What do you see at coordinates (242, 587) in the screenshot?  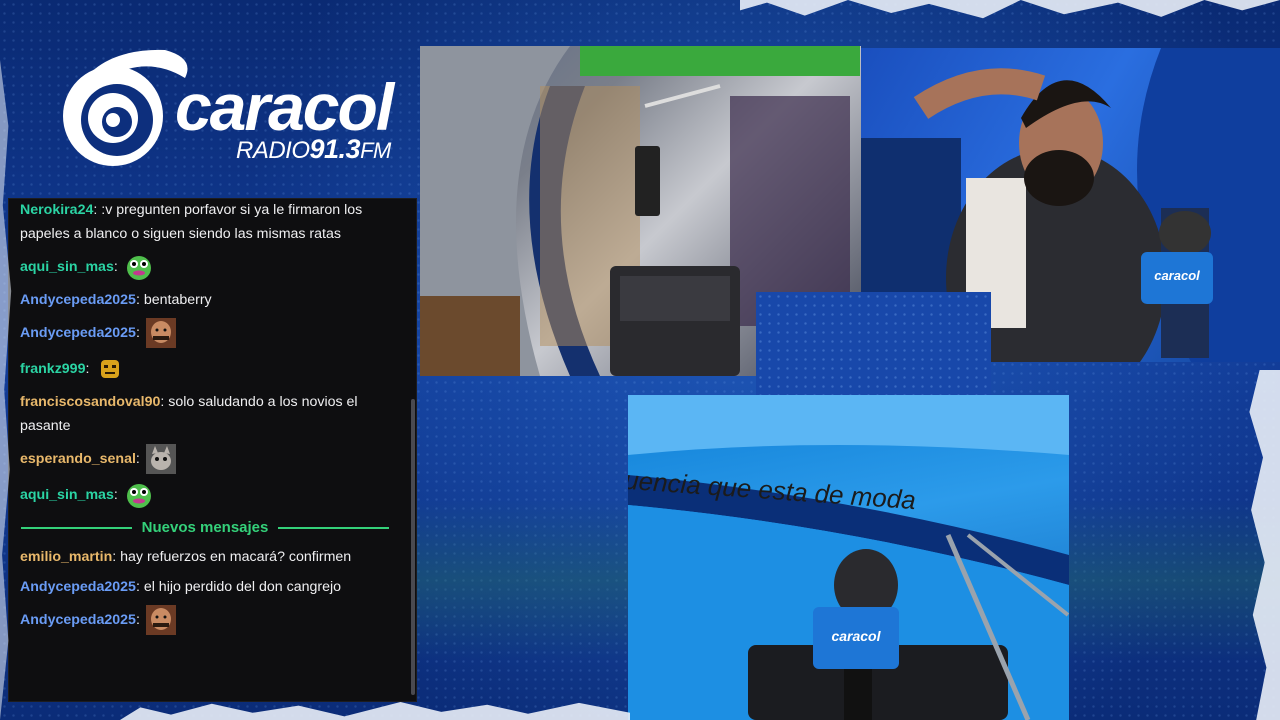 I see `chat-message-text: el hijo perdido del don cangrejo` at bounding box center [242, 587].